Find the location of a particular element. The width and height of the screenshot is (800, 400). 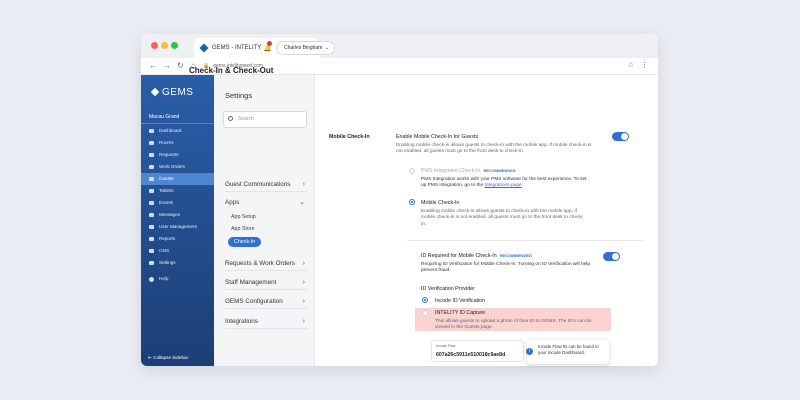

enable-mobile-checkin-title: Enable Mobile Check-In for Guests is located at coordinates (437, 137).